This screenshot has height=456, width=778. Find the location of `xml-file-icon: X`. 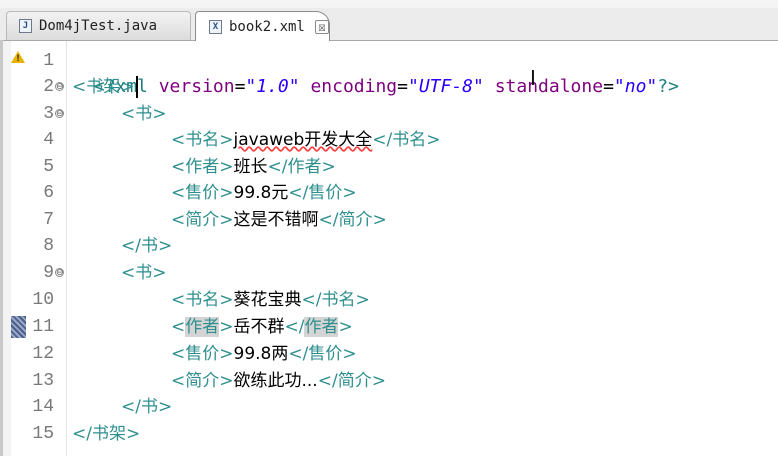

xml-file-icon: X is located at coordinates (215, 26).